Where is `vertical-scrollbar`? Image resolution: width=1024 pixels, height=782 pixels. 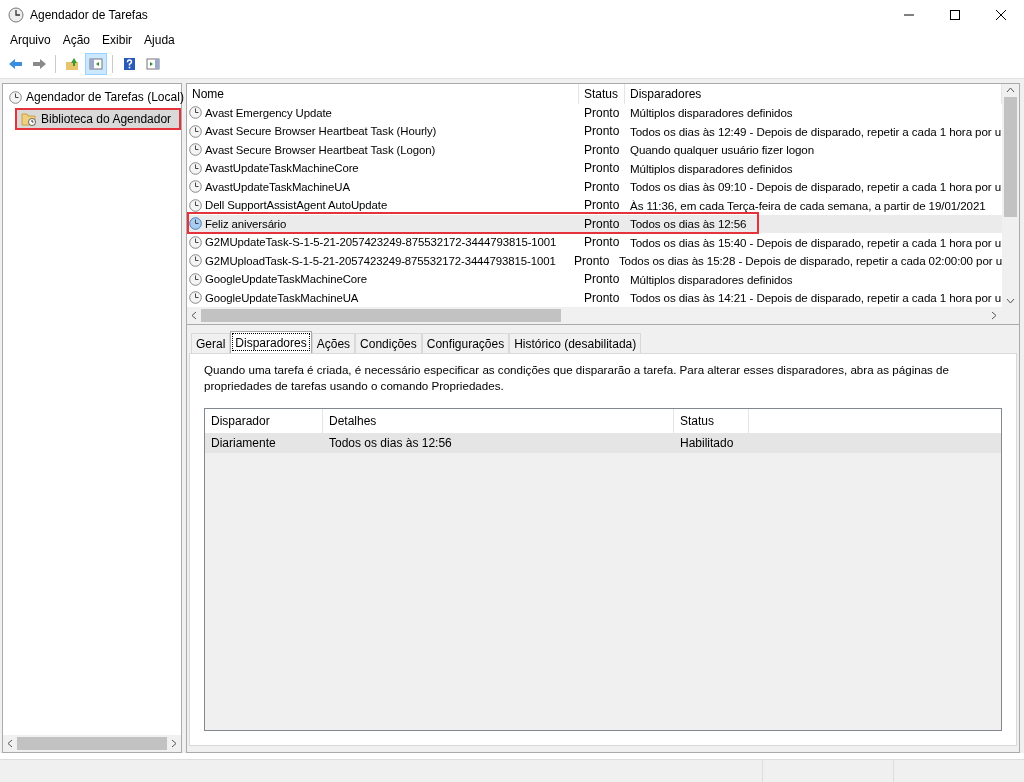 vertical-scrollbar is located at coordinates (1010, 195).